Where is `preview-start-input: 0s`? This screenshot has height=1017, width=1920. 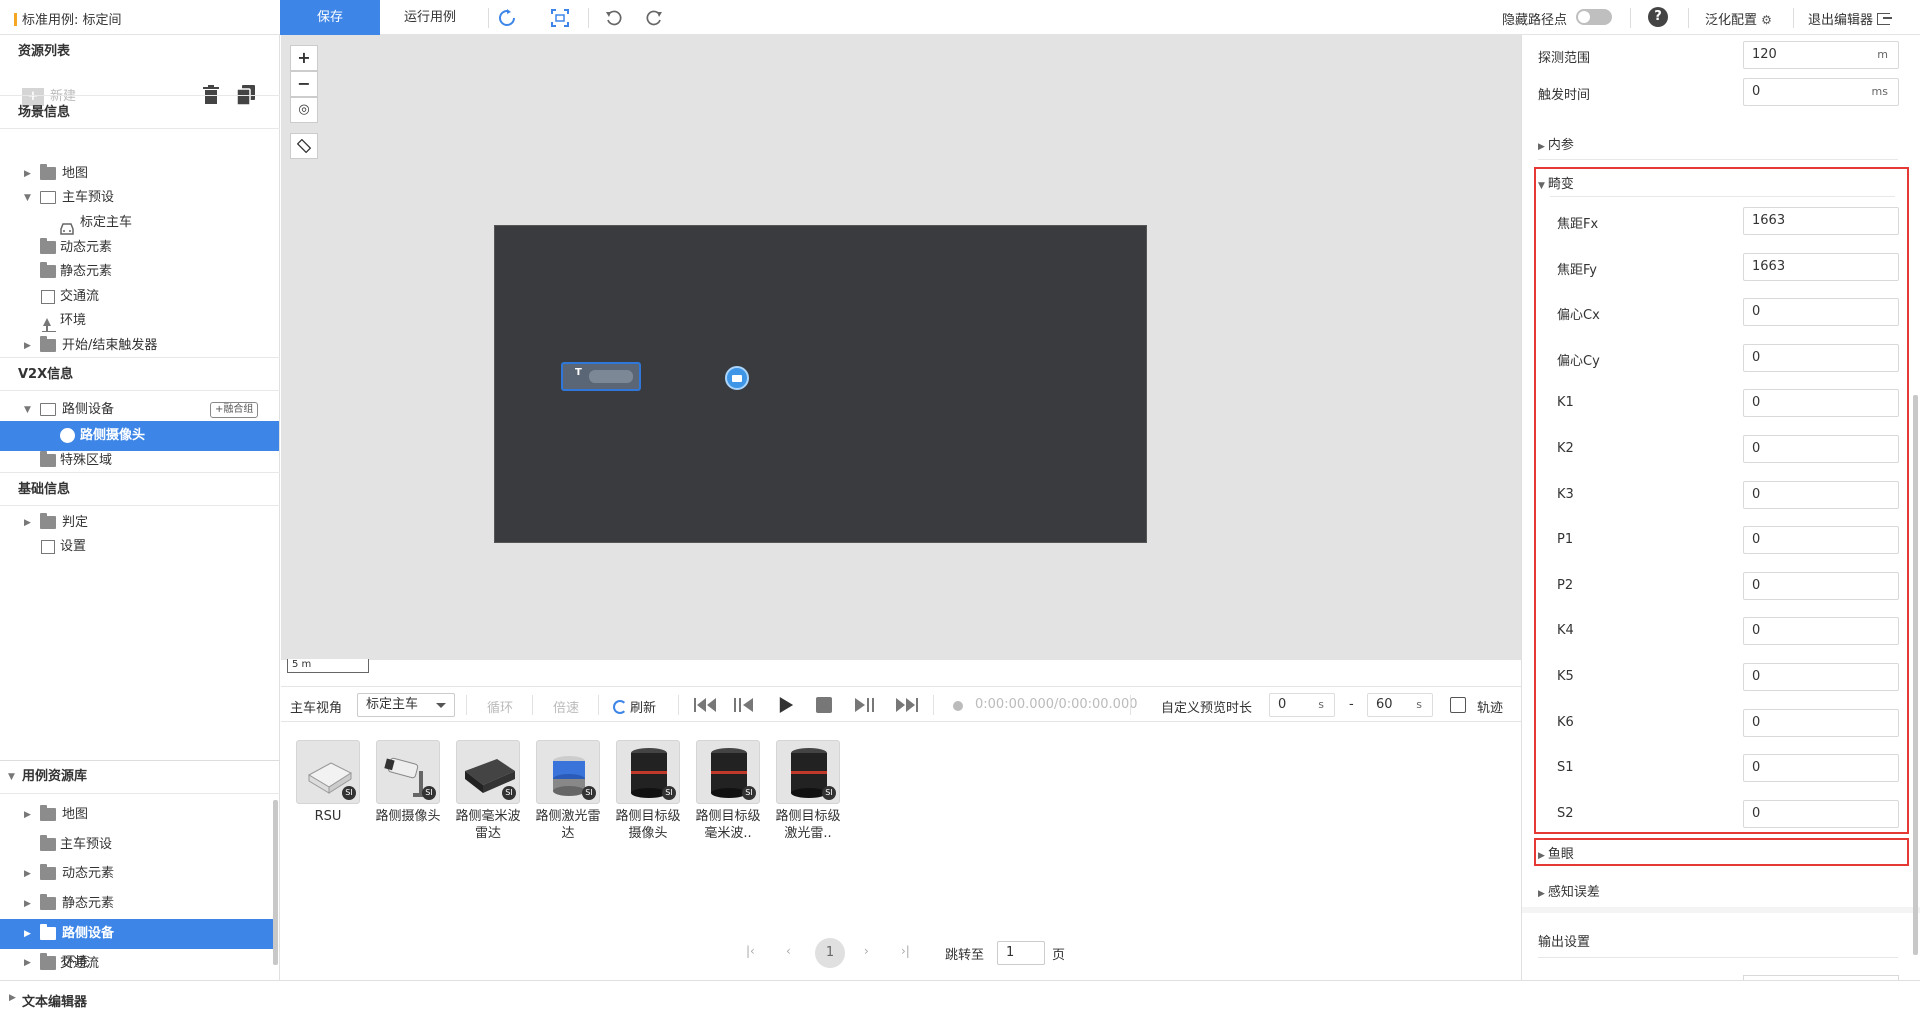 preview-start-input: 0s is located at coordinates (1302, 705).